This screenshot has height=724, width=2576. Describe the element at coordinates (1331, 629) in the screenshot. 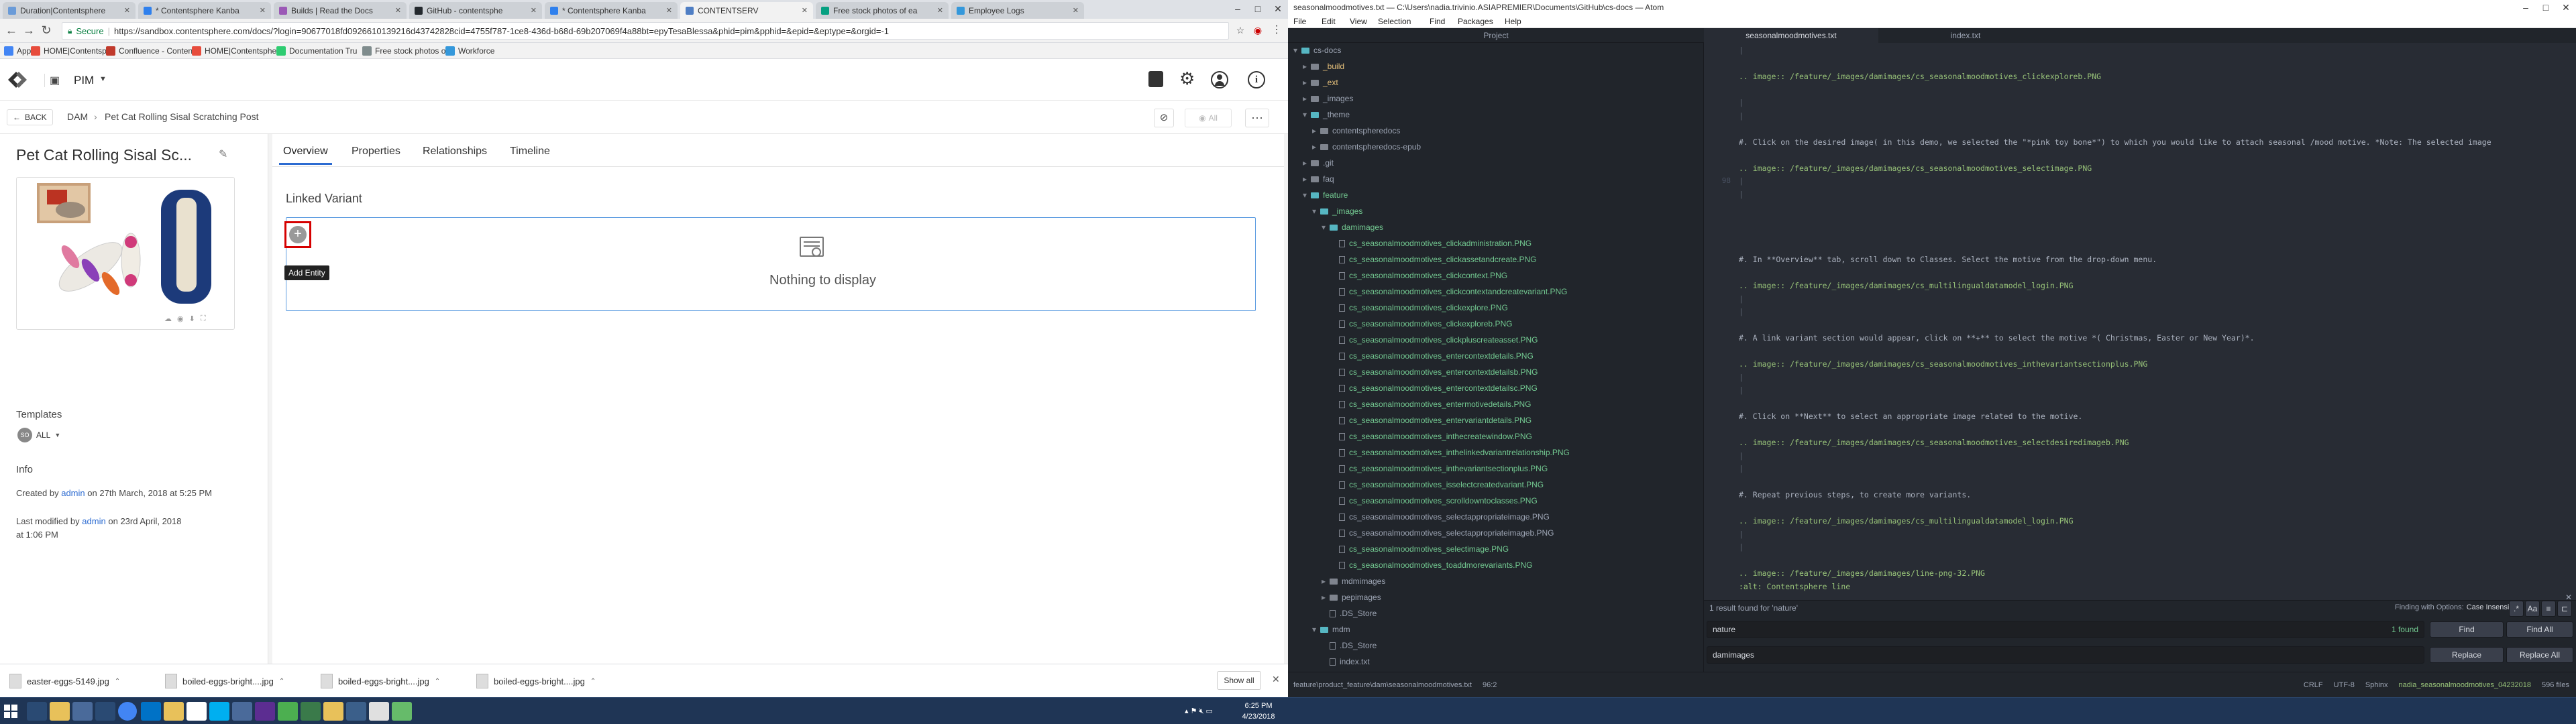

I see `tree-folder: ▾ mdm` at that location.